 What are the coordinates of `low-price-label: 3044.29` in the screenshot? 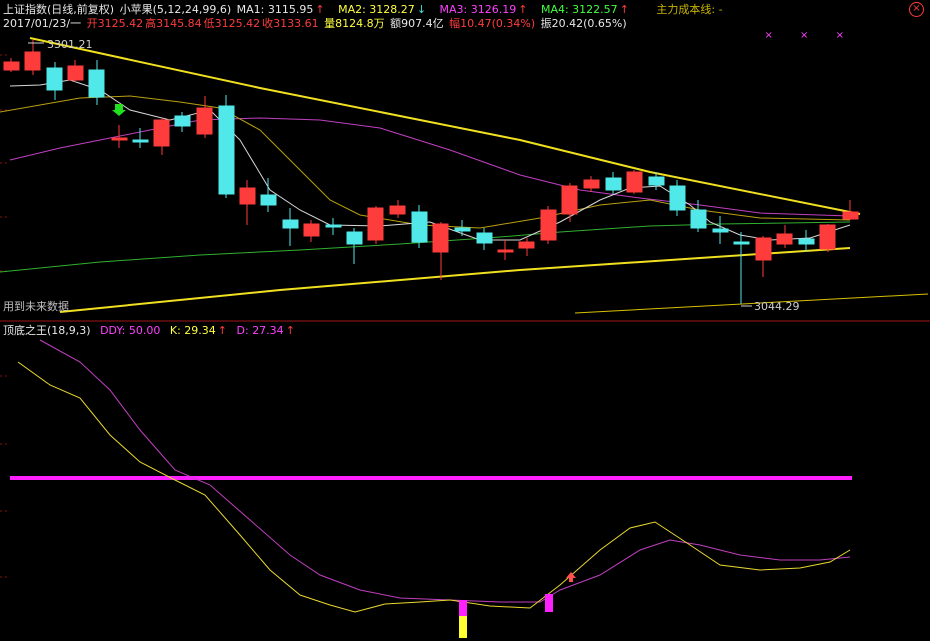 It's located at (777, 306).